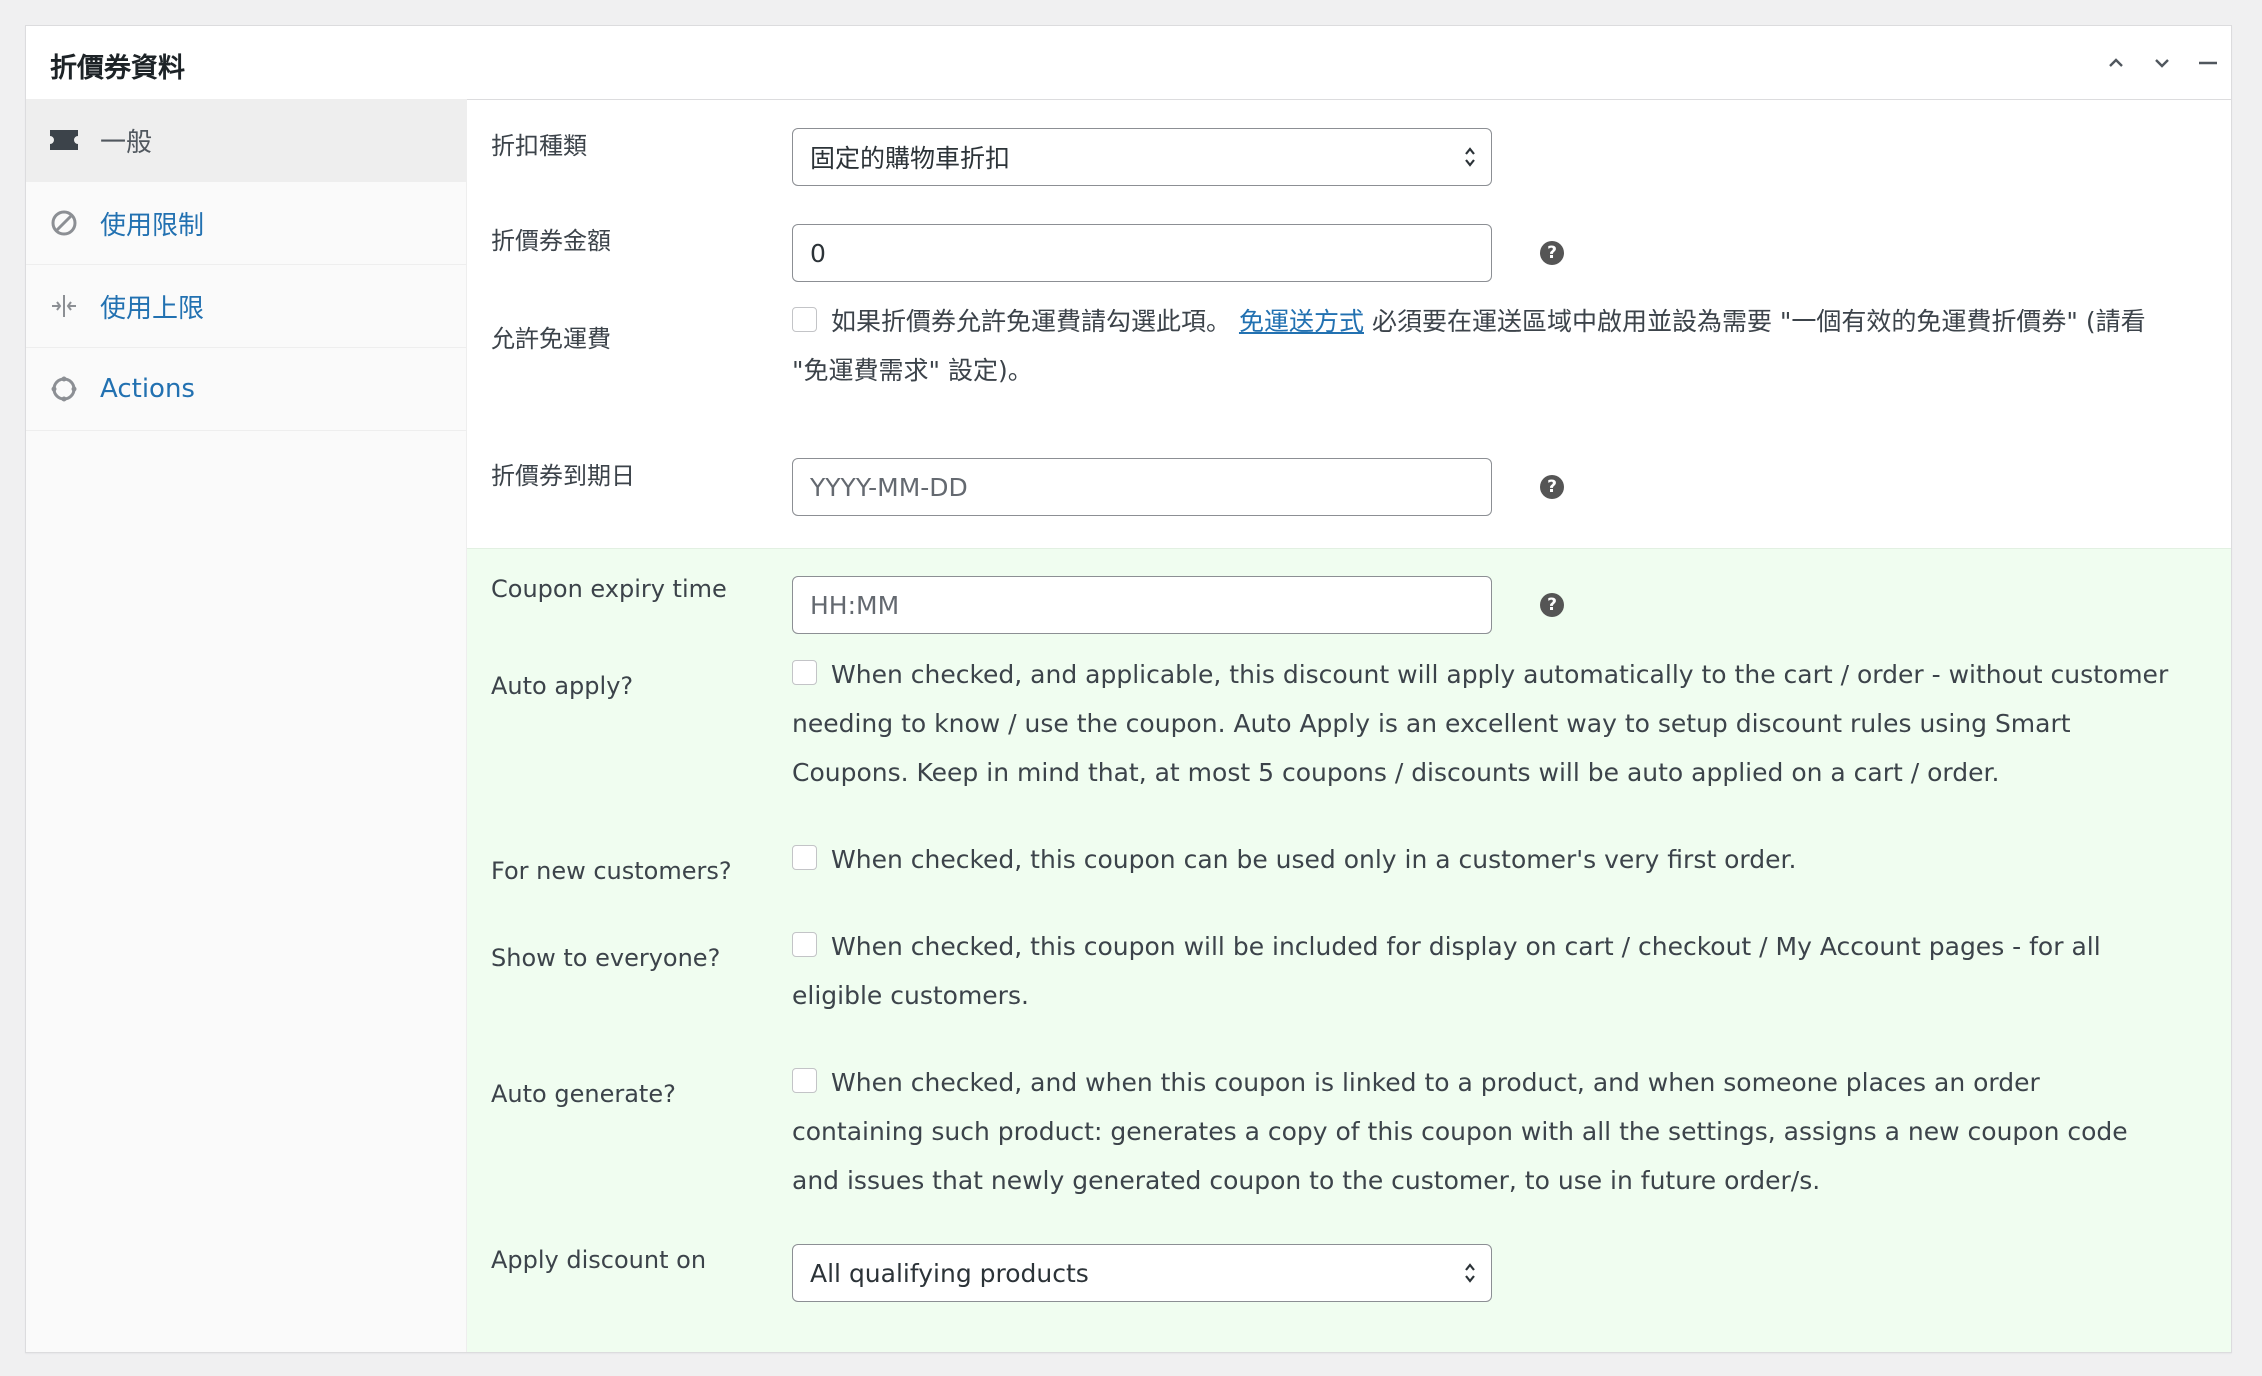 The height and width of the screenshot is (1376, 2262). What do you see at coordinates (1142, 487) in the screenshot?
I see `expiry-date-input: YYYY-MM-DD` at bounding box center [1142, 487].